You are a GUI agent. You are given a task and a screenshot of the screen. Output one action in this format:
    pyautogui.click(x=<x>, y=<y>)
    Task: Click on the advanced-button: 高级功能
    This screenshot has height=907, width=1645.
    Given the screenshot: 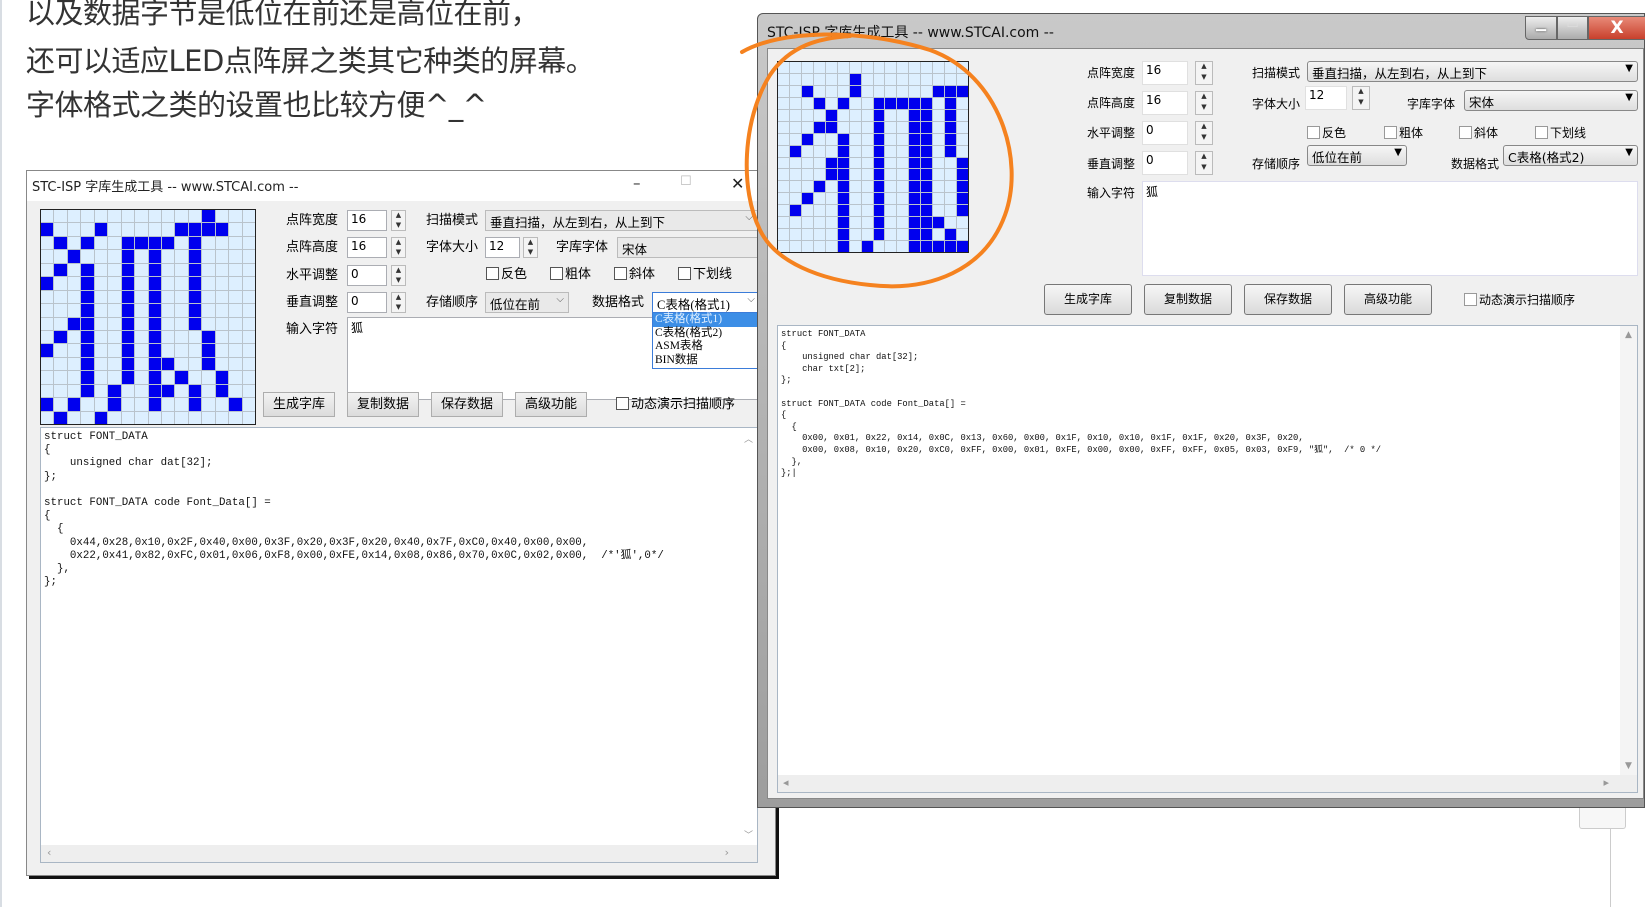 What is the action you would take?
    pyautogui.click(x=1388, y=299)
    